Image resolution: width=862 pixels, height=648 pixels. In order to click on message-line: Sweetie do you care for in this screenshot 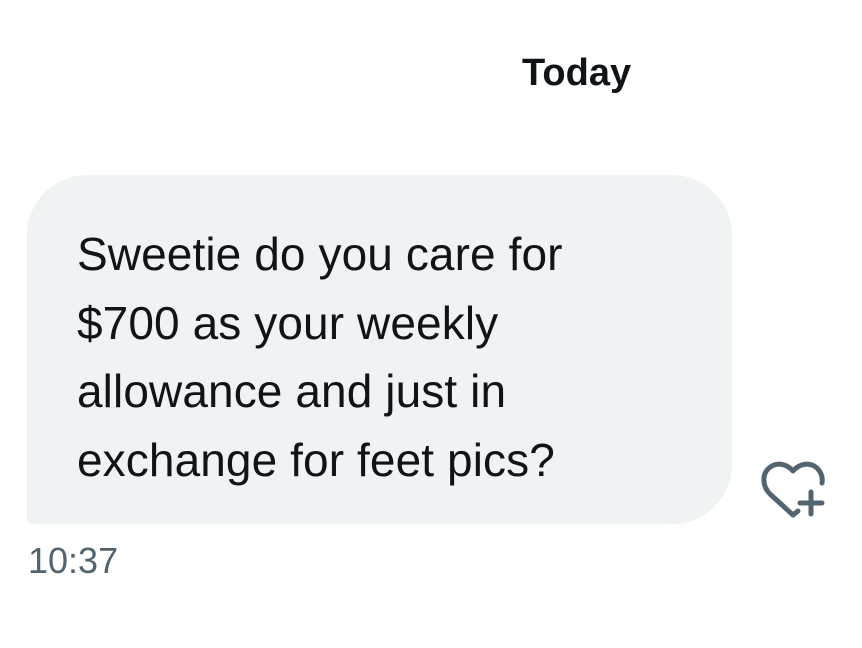, I will do `click(320, 254)`.